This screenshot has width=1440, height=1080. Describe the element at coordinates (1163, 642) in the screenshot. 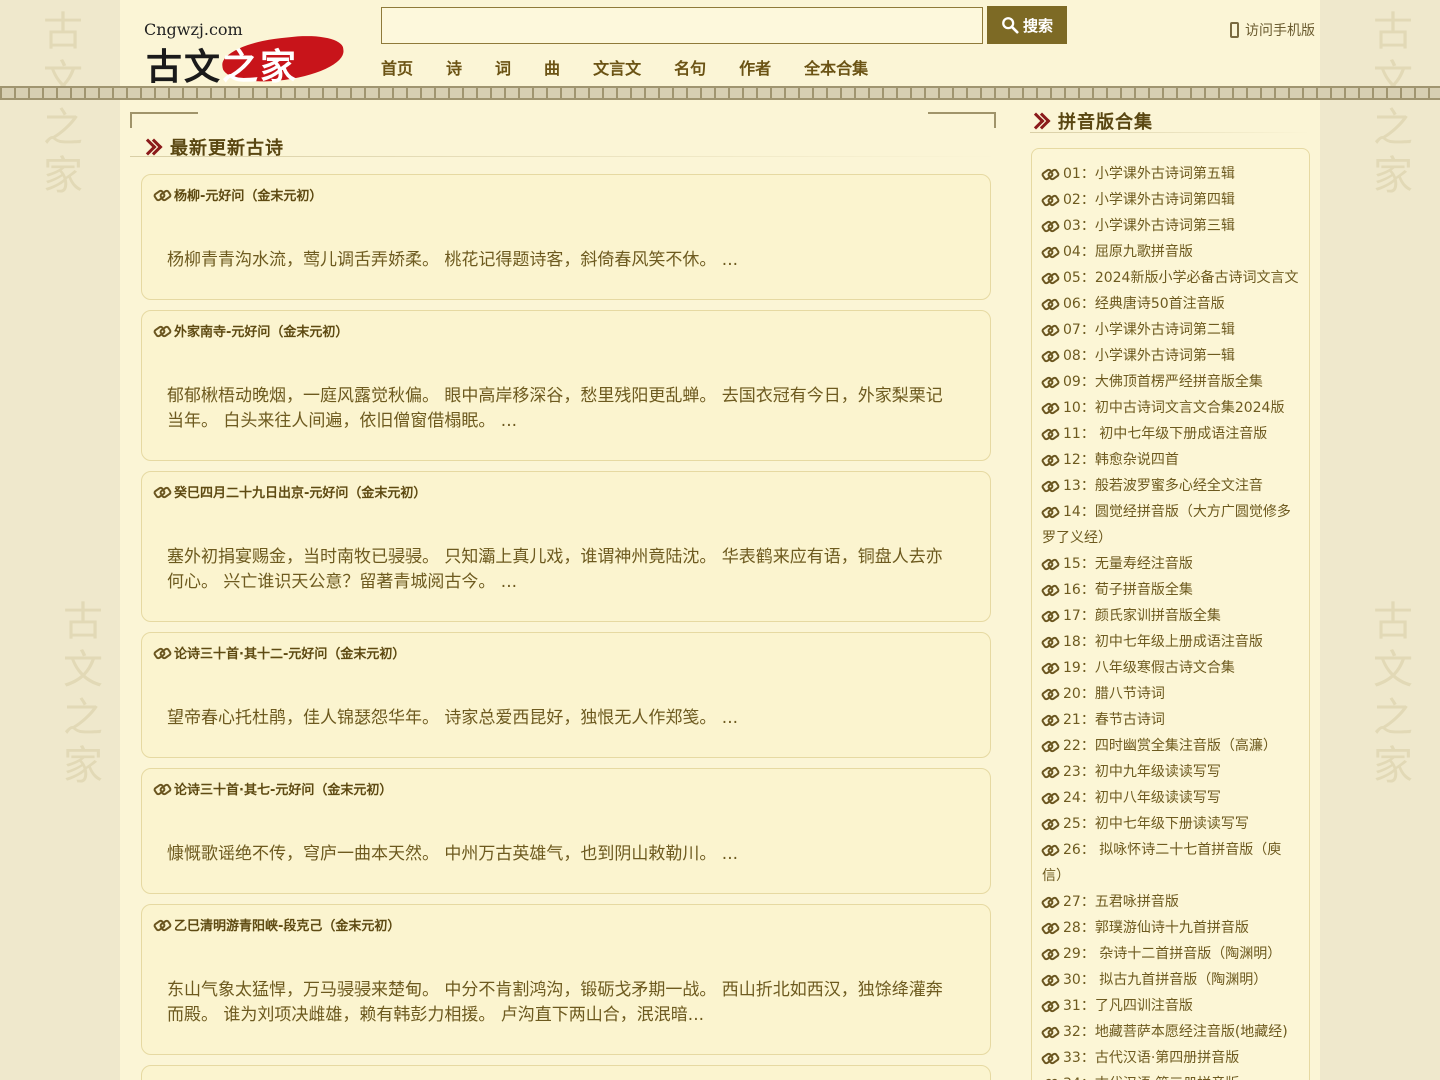

I see `collection-item-label: 18：初中七年级上册成语注音版` at that location.